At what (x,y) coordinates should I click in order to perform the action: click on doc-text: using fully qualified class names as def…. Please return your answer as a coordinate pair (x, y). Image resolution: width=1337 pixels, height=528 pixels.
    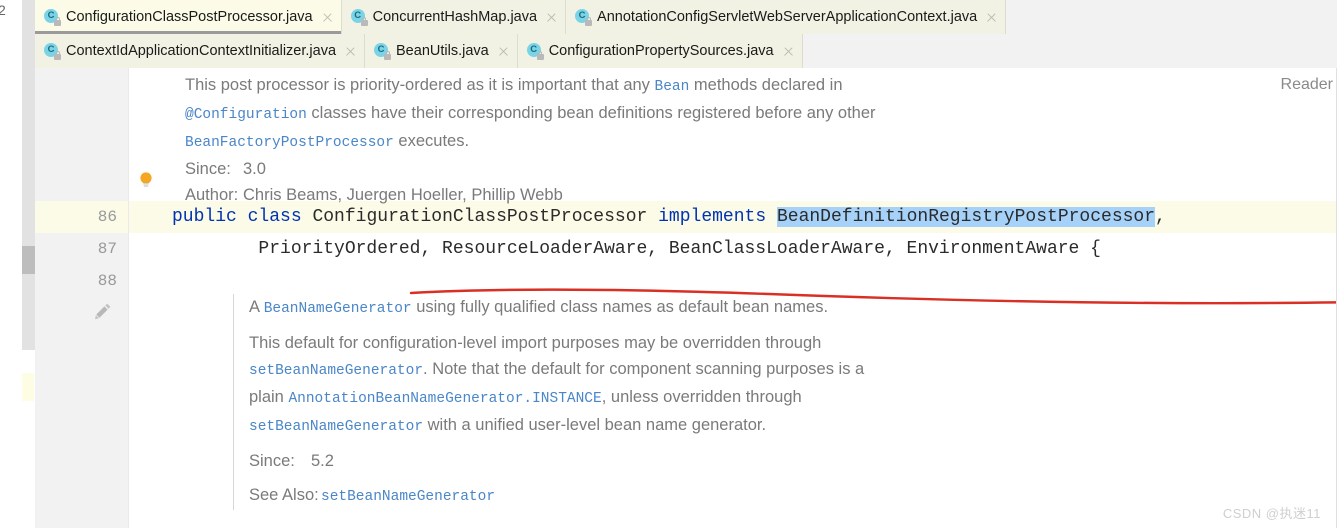
    Looking at the image, I should click on (620, 307).